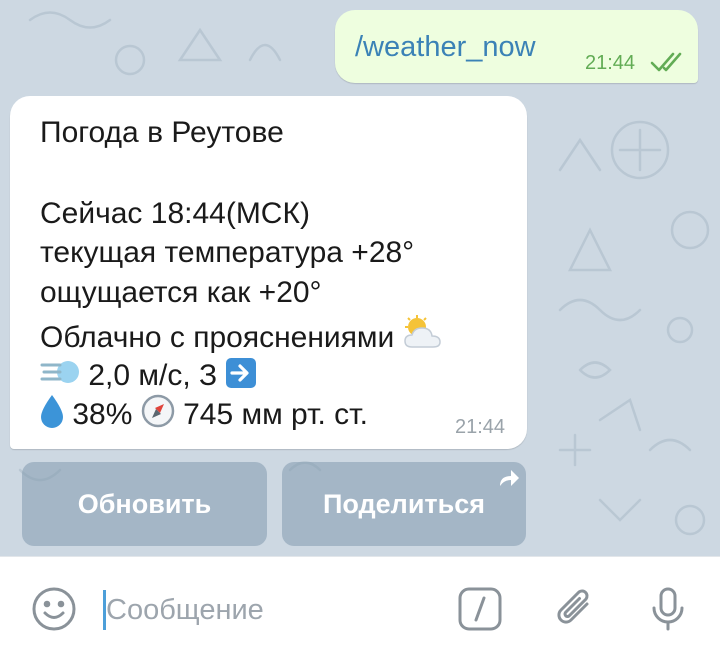 This screenshot has width=720, height=657. What do you see at coordinates (181, 292) in the screenshot?
I see `message-feels-like-line: ощущается как +20°` at bounding box center [181, 292].